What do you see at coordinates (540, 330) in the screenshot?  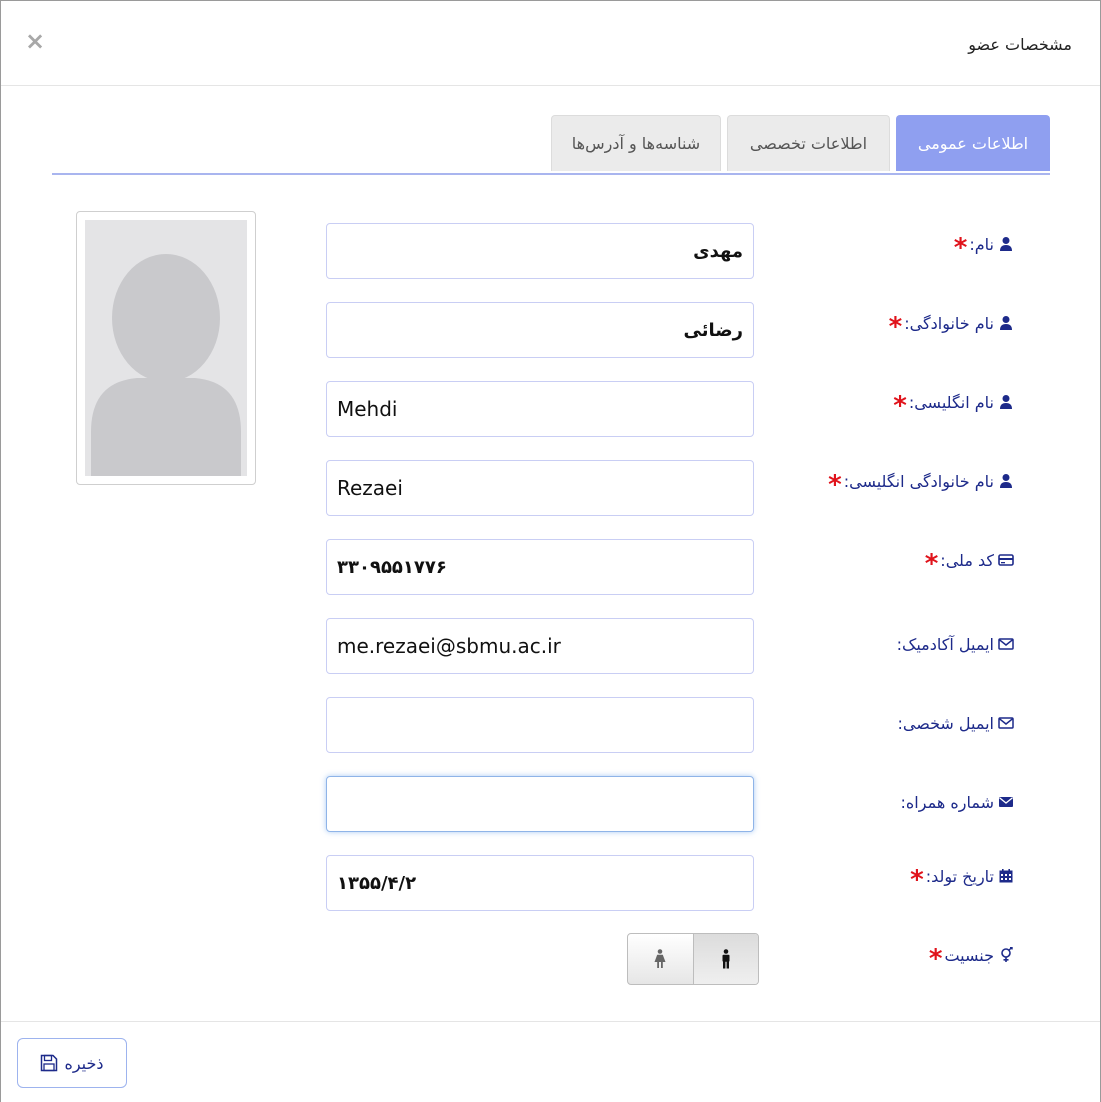 I see `last-name-input` at bounding box center [540, 330].